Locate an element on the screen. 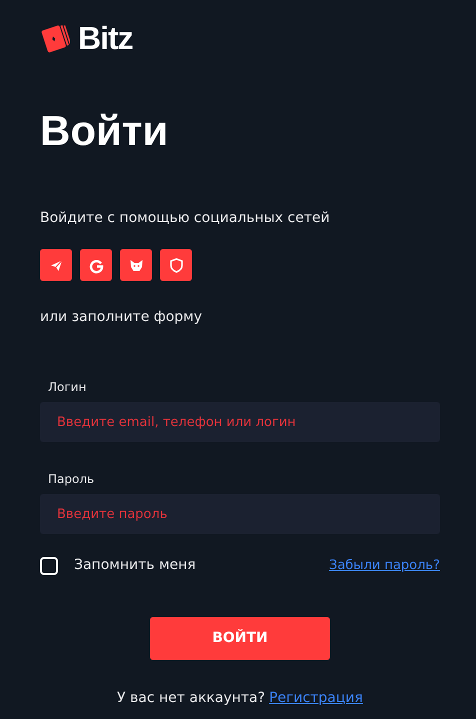 The height and width of the screenshot is (719, 476). login-button: ВОЙТИ is located at coordinates (240, 638).